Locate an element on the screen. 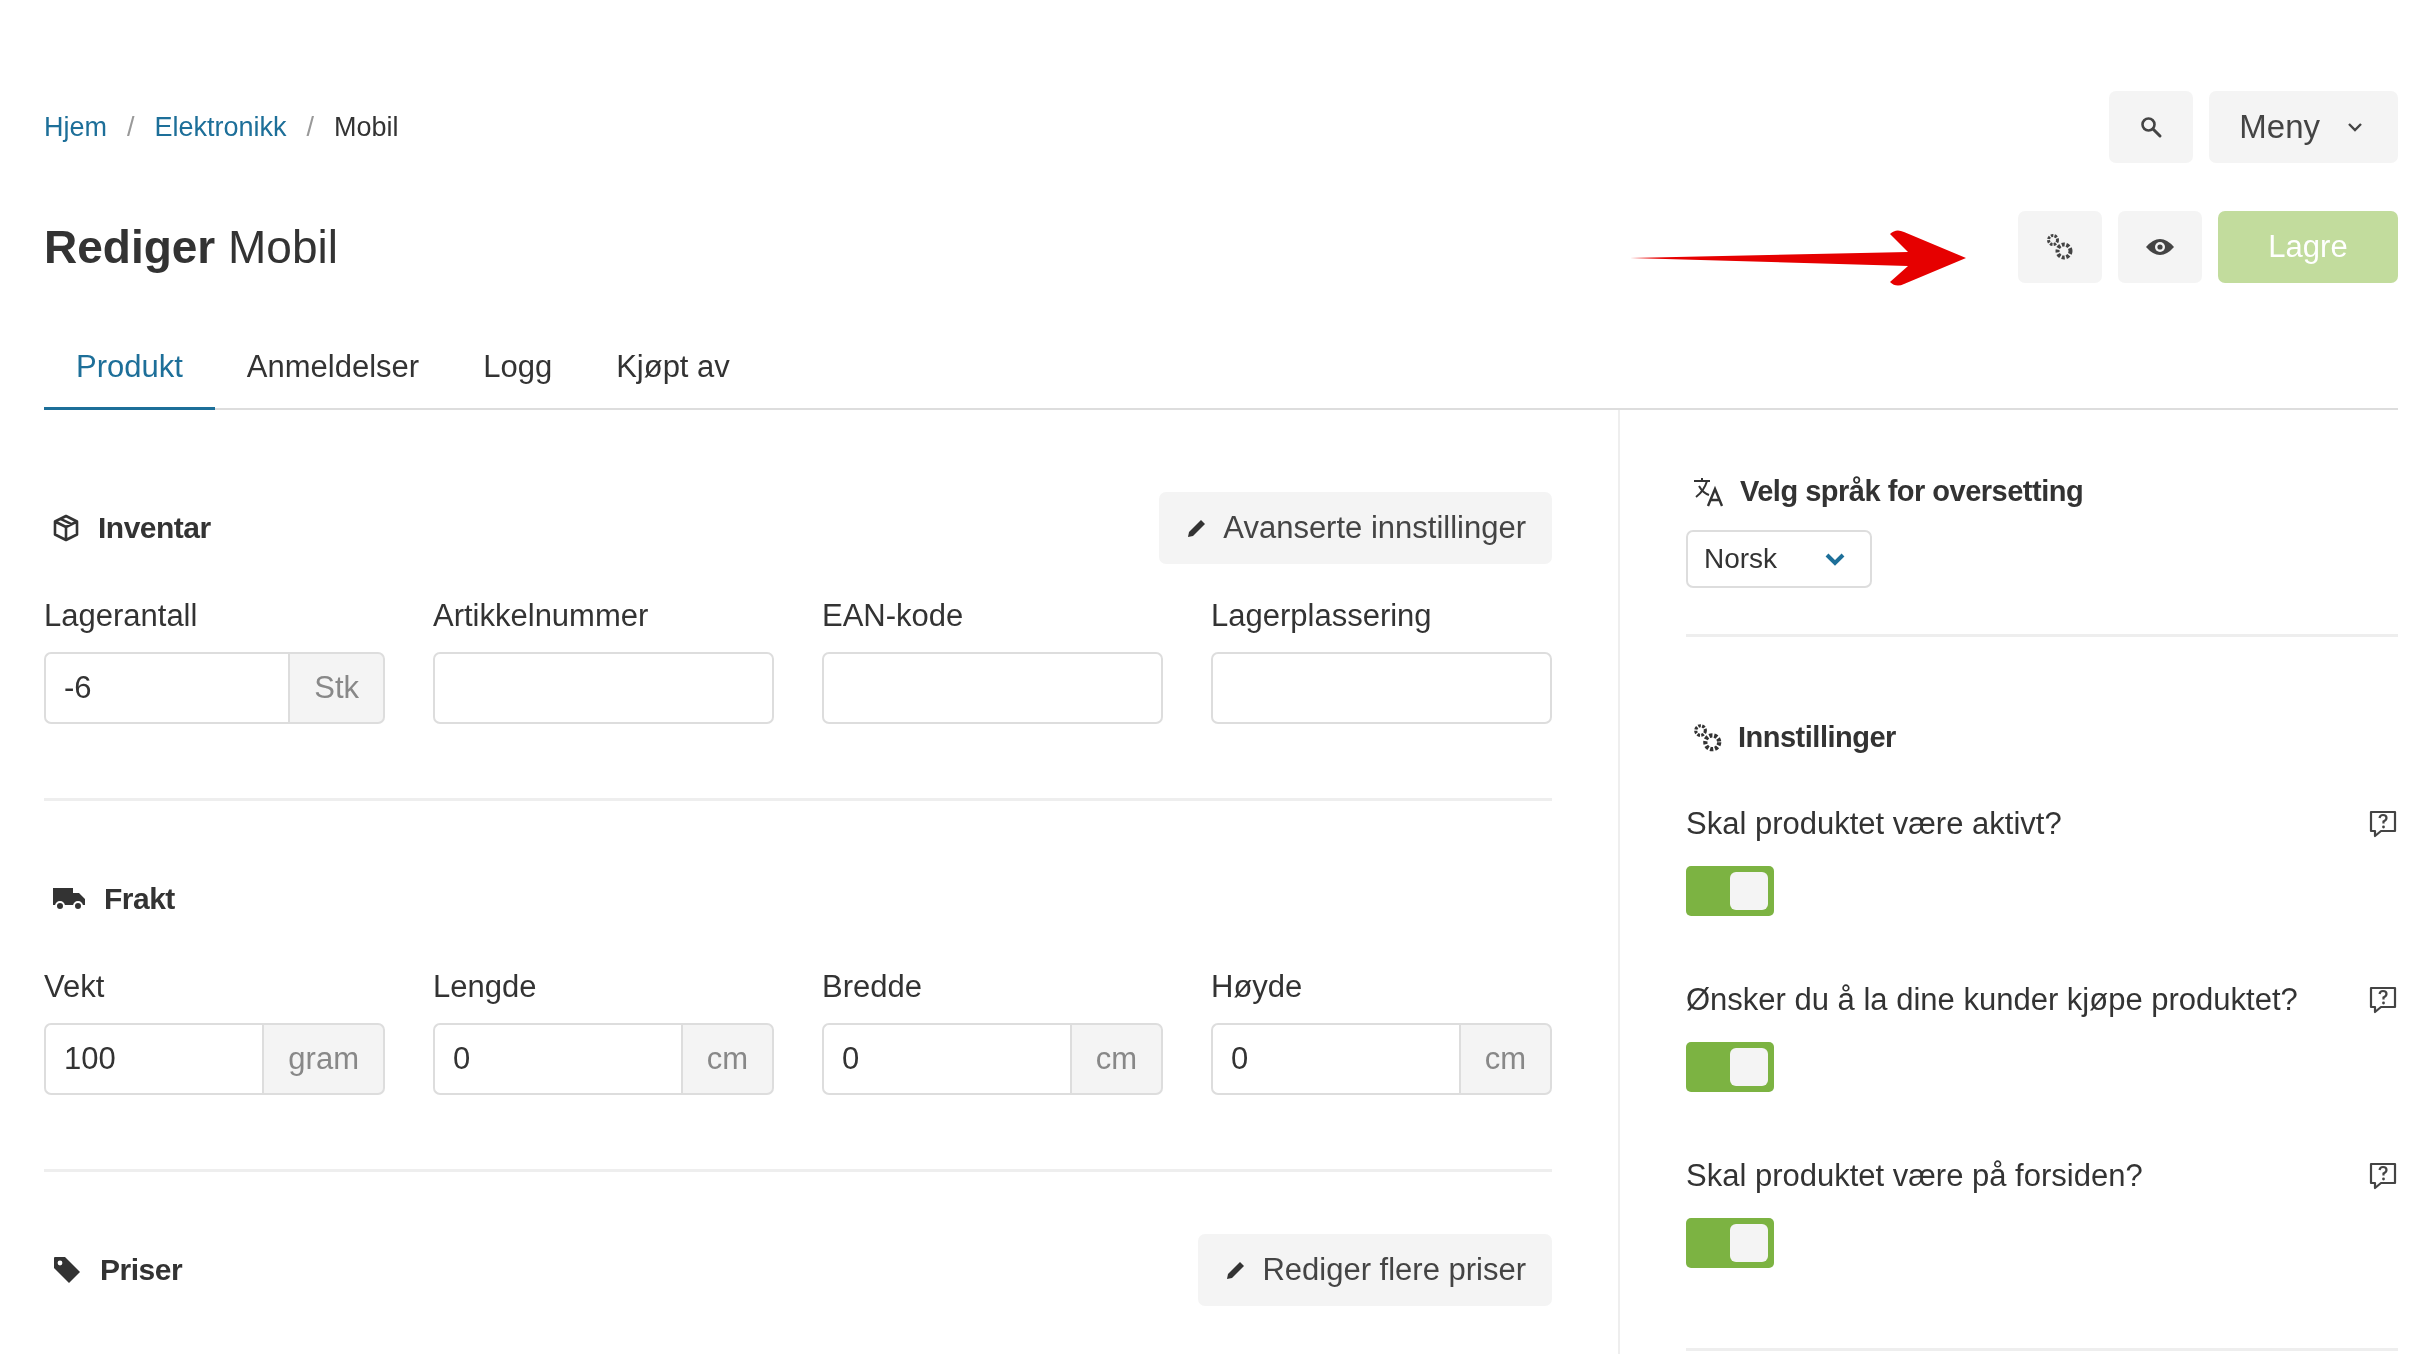 This screenshot has width=2434, height=1354. setting-question: Skal produktet være aktivt? is located at coordinates (1874, 824).